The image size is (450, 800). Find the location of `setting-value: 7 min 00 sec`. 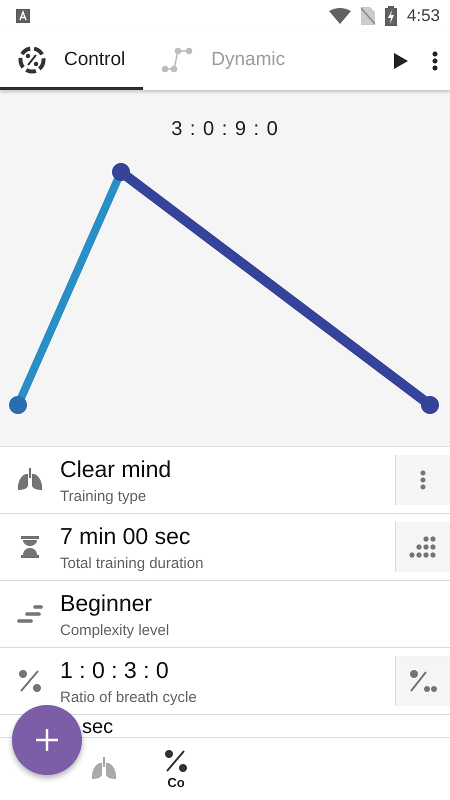

setting-value: 7 min 00 sec is located at coordinates (126, 536).